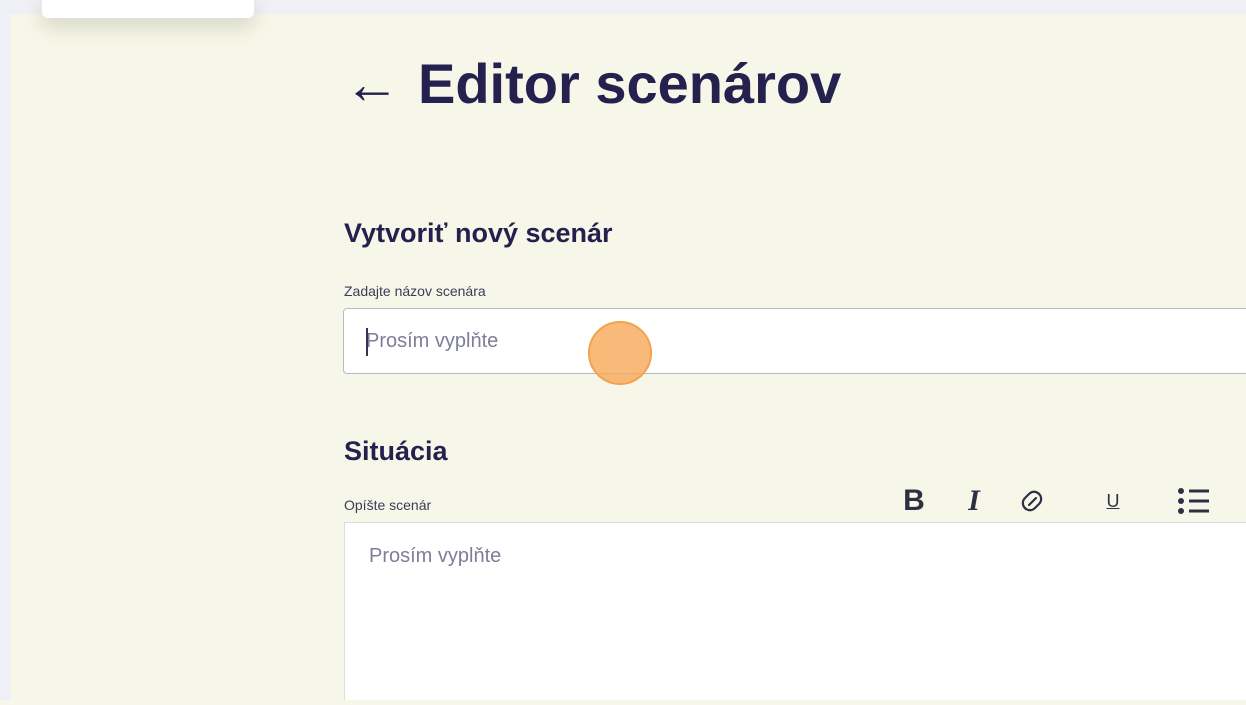  I want to click on page-title: ← Editor scenárov, so click(592, 84).